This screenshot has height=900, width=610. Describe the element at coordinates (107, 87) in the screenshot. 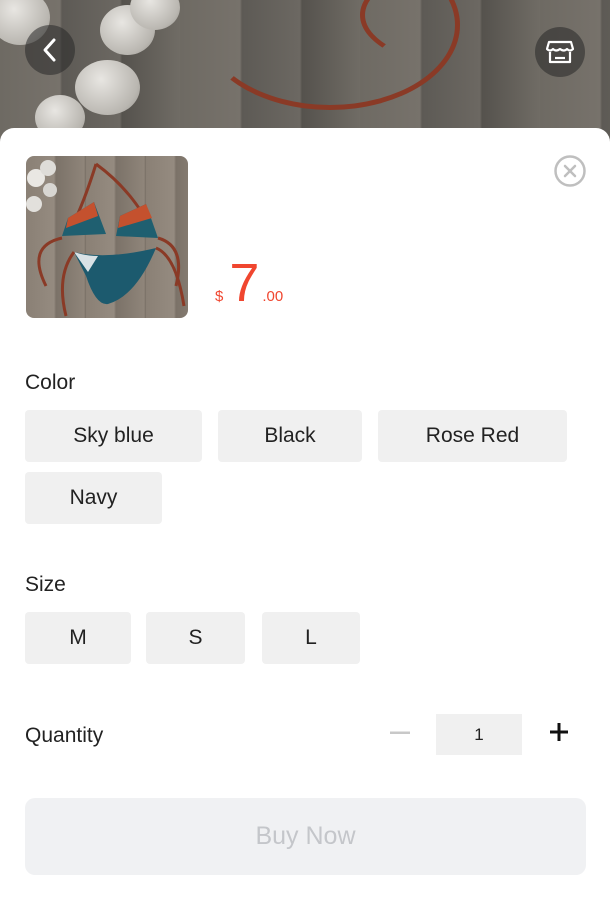

I see `cotton-decoration` at that location.